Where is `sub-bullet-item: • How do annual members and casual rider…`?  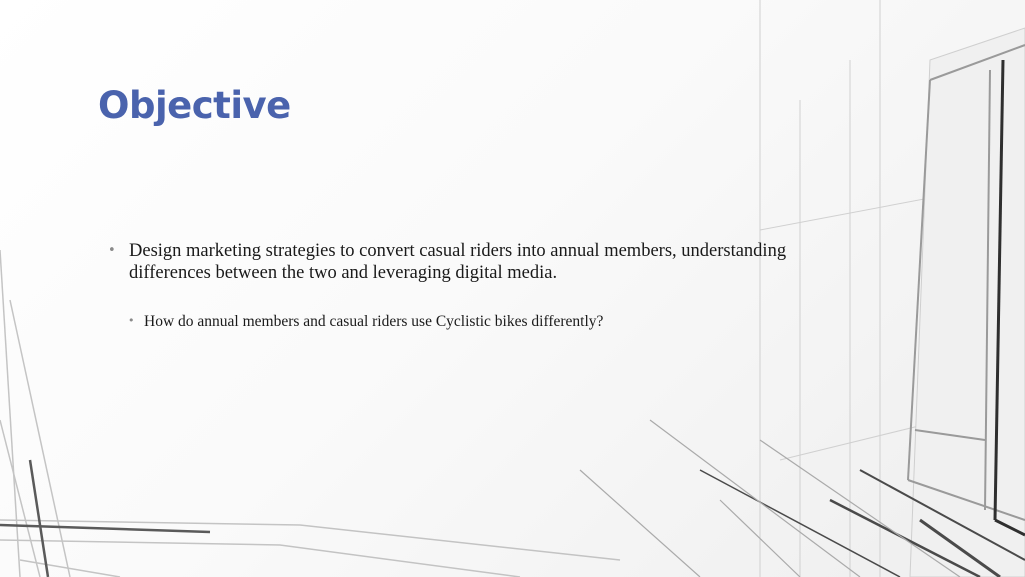 sub-bullet-item: • How do annual members and casual rider… is located at coordinates (455, 322).